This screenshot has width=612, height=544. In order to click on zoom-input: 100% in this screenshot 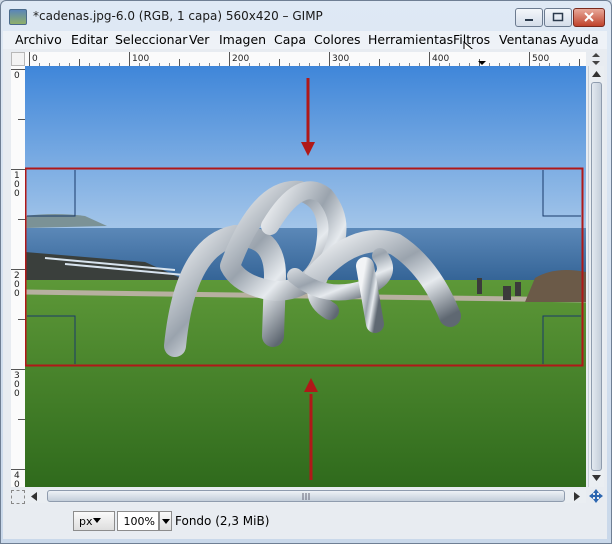, I will do `click(138, 521)`.